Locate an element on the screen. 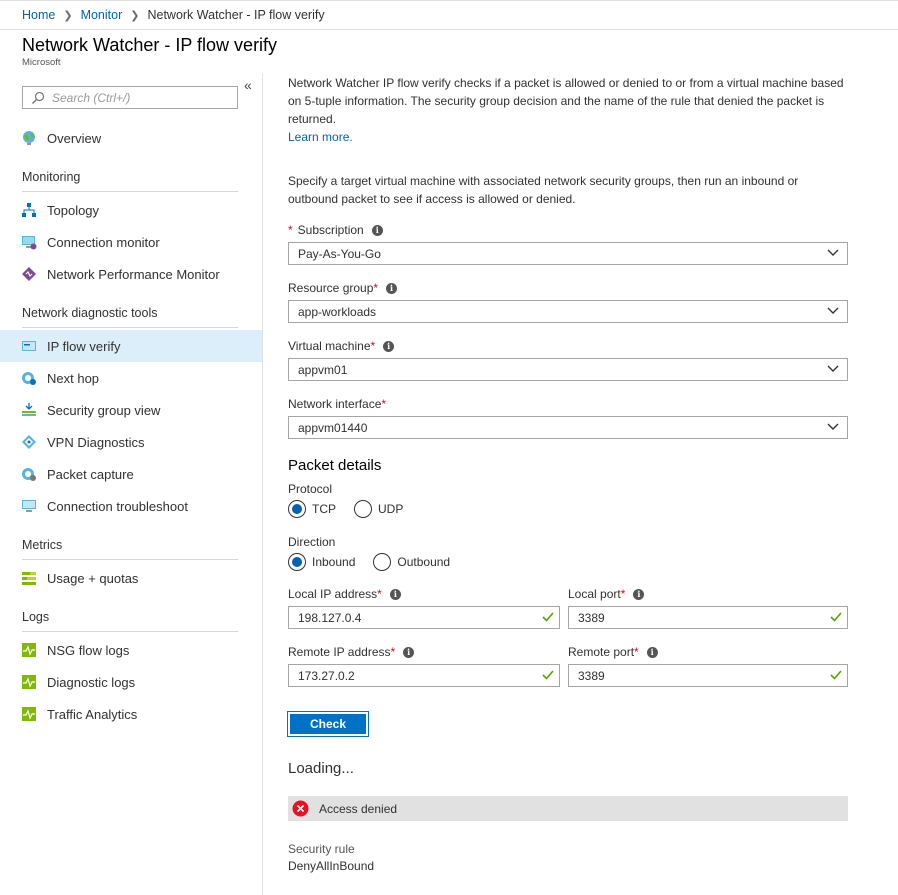  search-input is located at coordinates (137, 97).